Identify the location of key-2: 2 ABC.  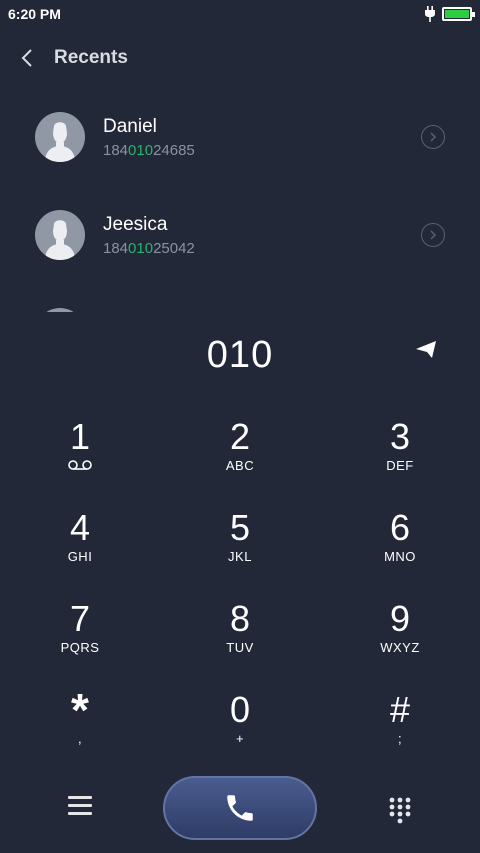
(240, 455).